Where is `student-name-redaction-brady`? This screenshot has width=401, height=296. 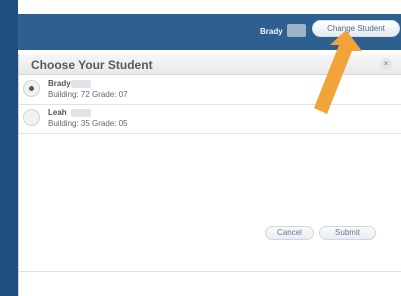 student-name-redaction-brady is located at coordinates (81, 84).